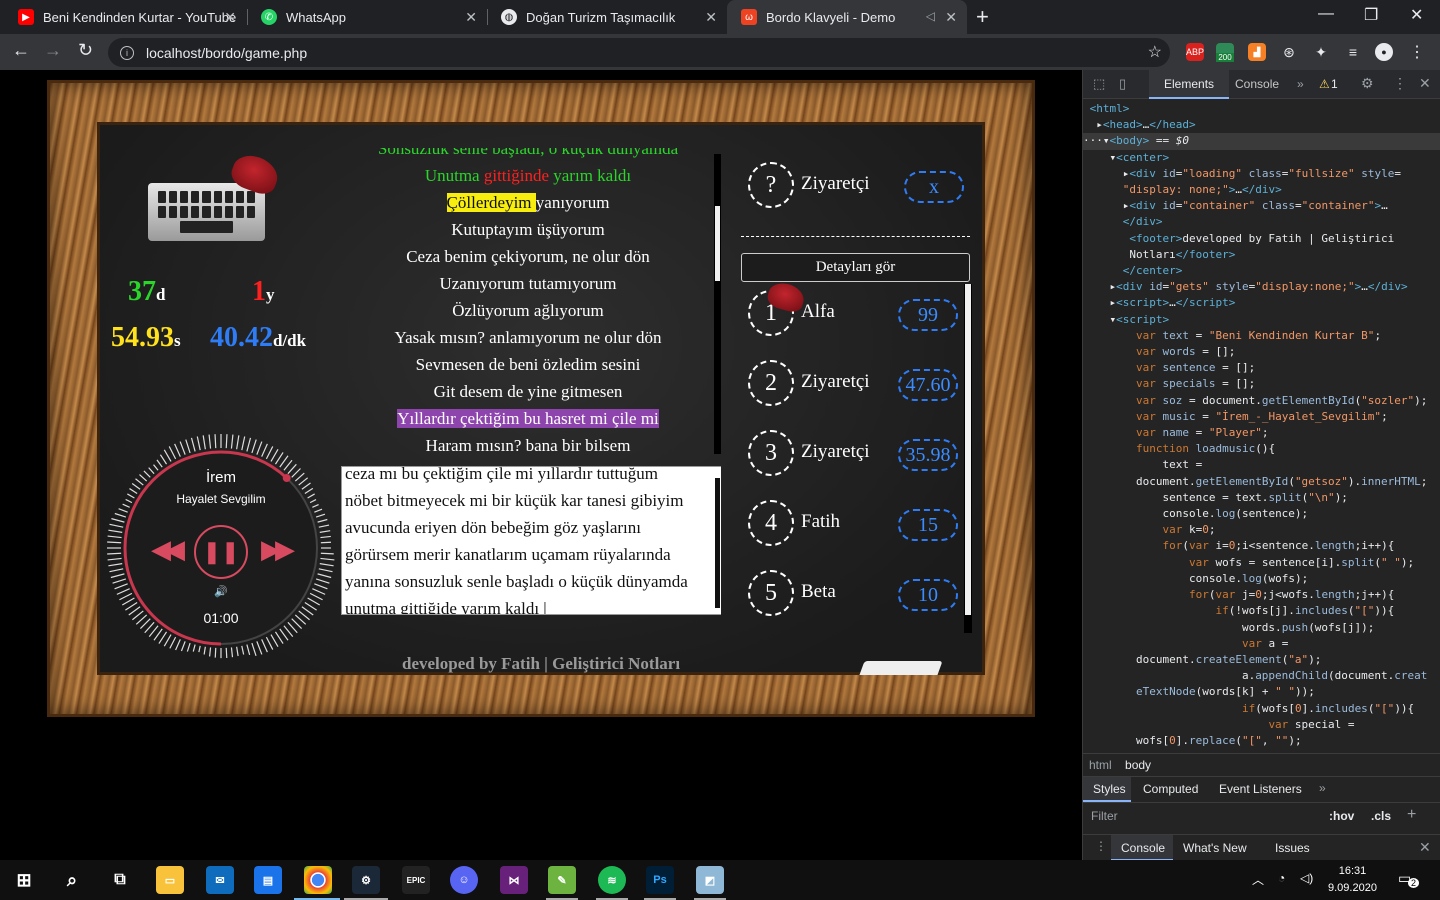  I want to click on profile-avatar: ●, so click(1384, 52).